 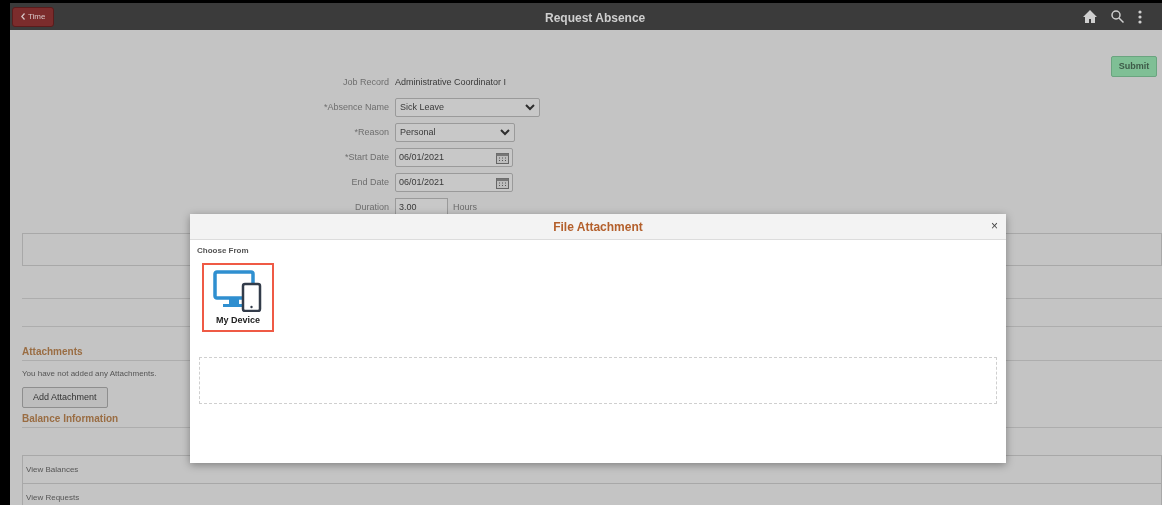 What do you see at coordinates (451, 82) in the screenshot?
I see `job-record-value: Administrative Coordinator I` at bounding box center [451, 82].